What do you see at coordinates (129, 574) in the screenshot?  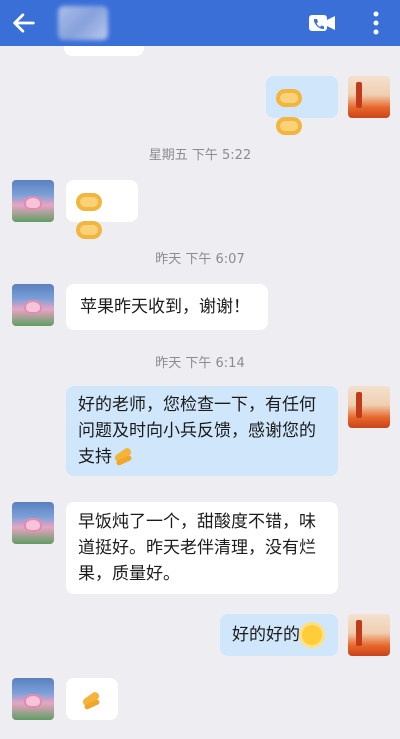 I see `message-text-line: 果，质量好。` at bounding box center [129, 574].